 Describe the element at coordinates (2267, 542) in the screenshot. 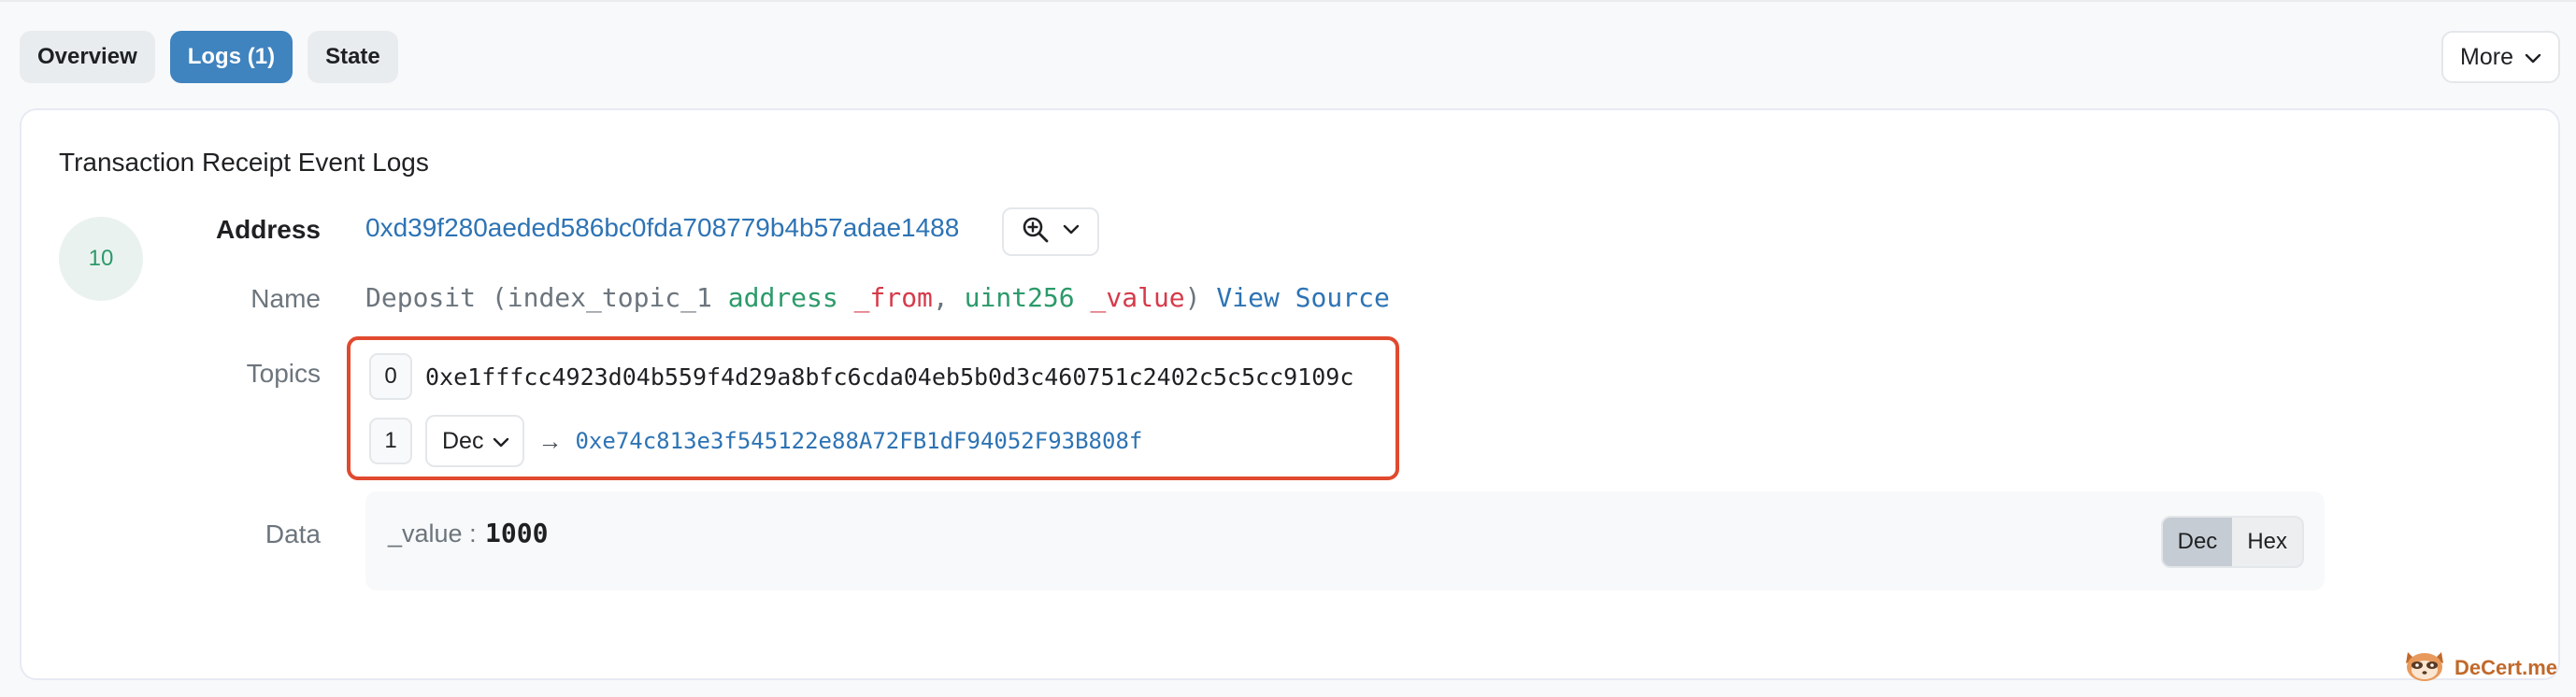

I see `hex-toggle-button: Hex` at that location.